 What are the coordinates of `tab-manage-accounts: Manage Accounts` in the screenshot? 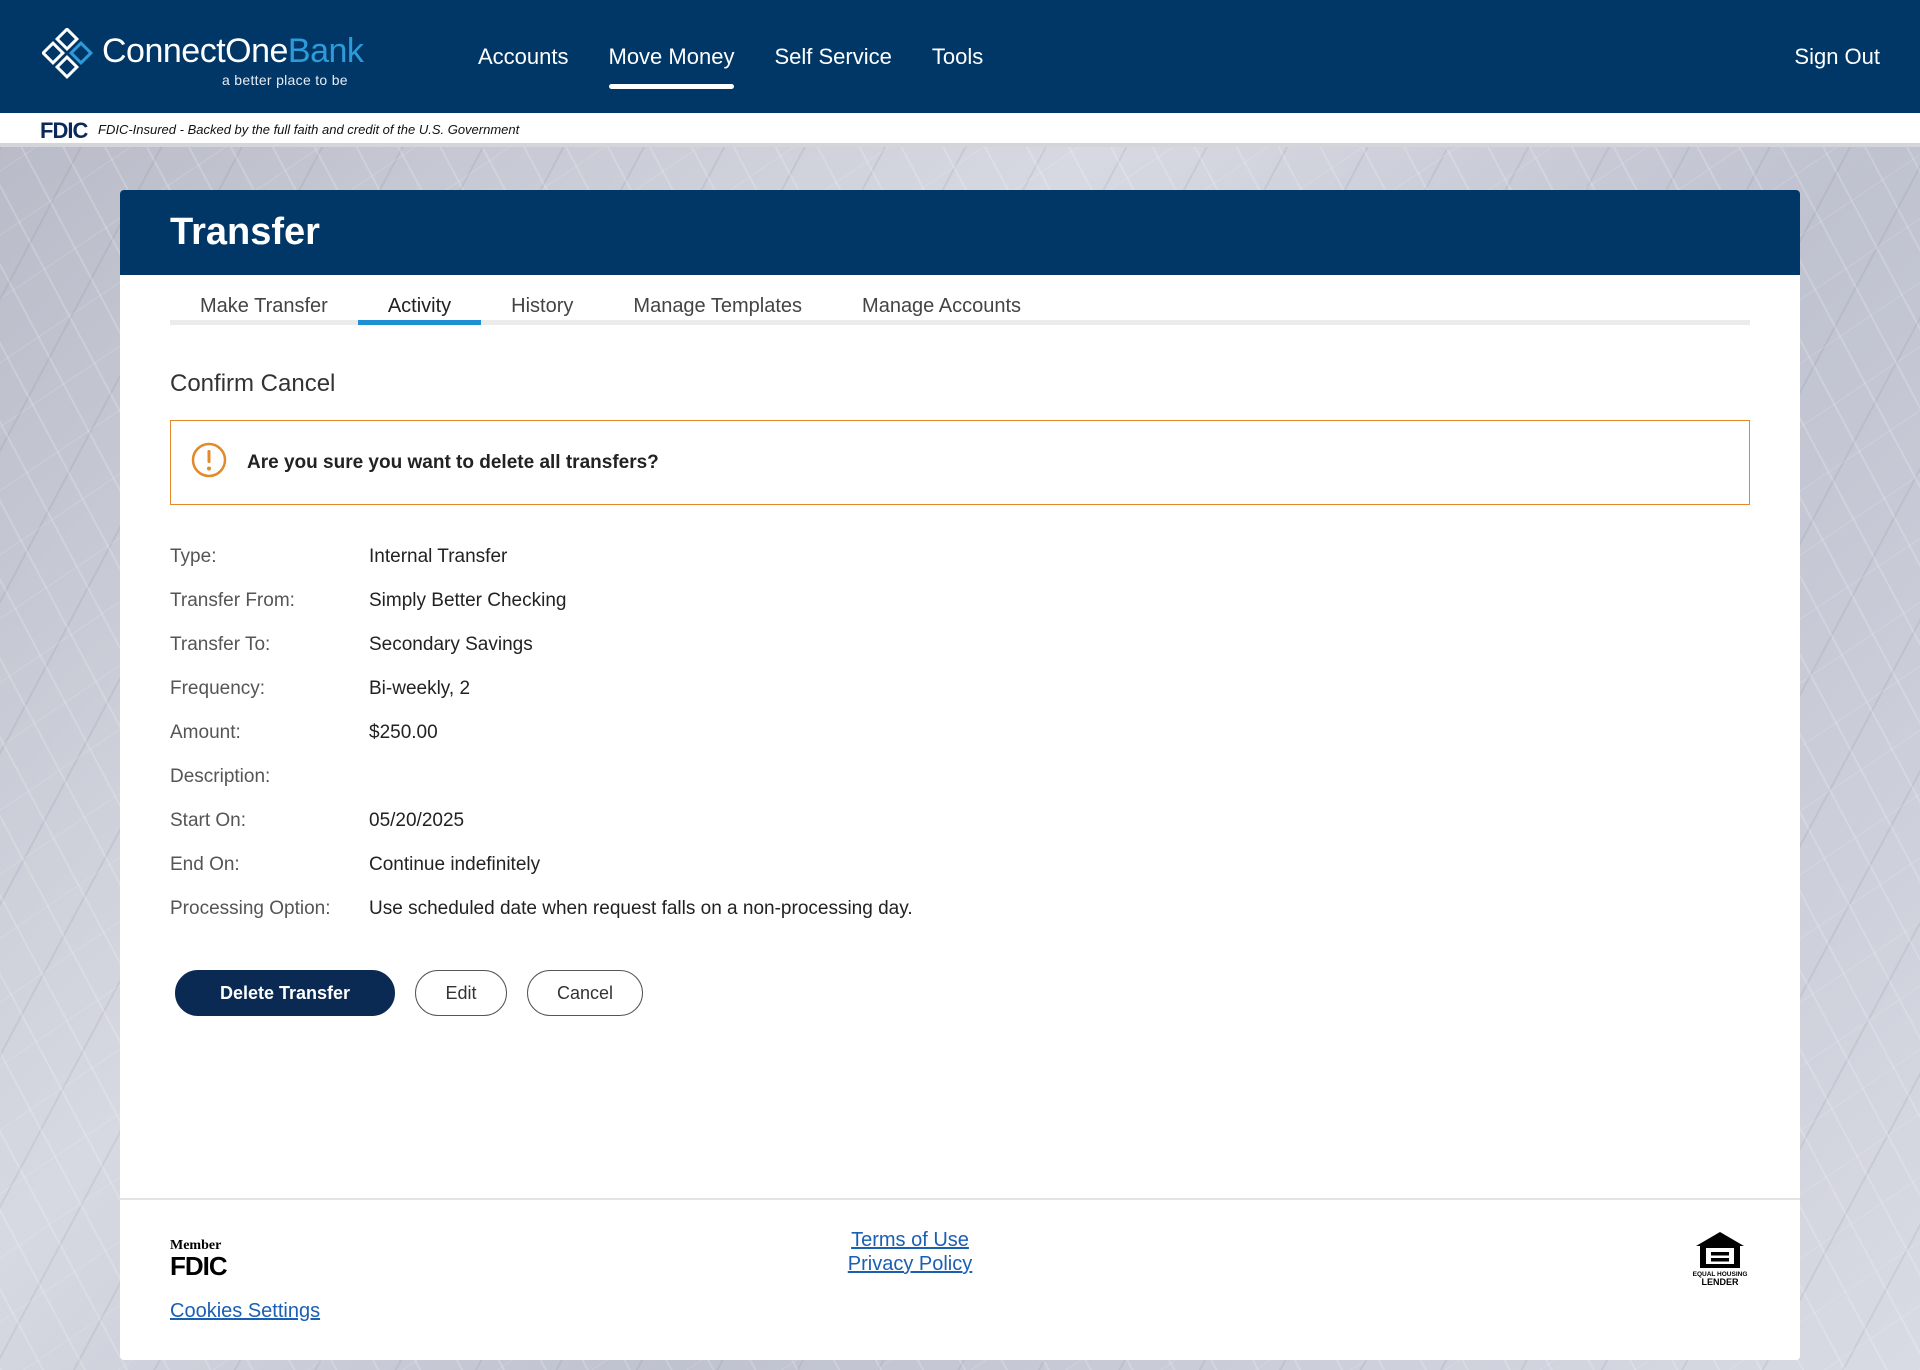 It's located at (941, 297).